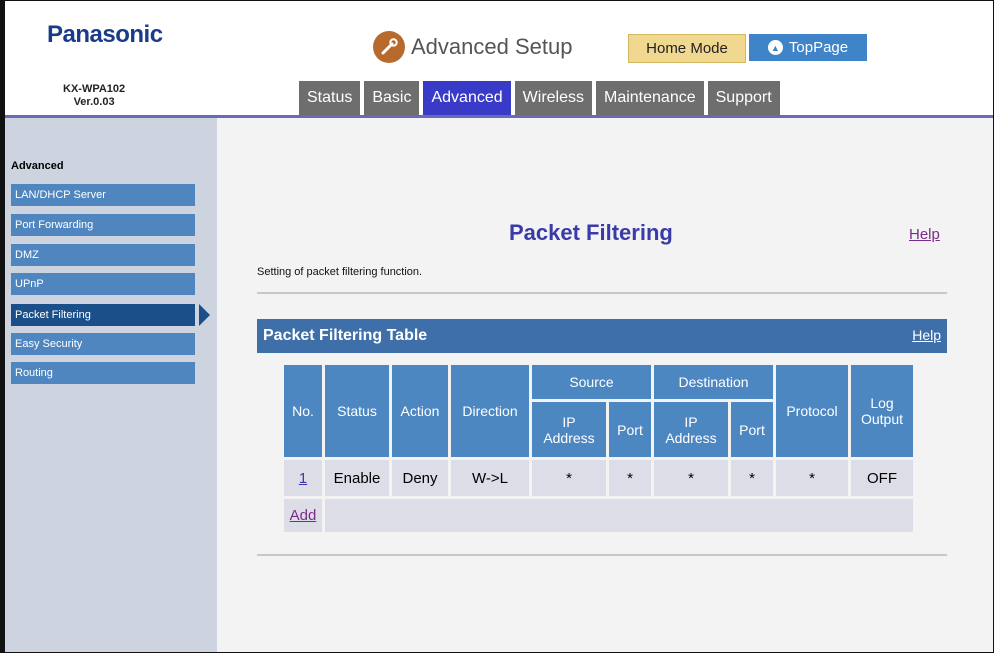  I want to click on col-dest-ip: IP Address, so click(691, 429).